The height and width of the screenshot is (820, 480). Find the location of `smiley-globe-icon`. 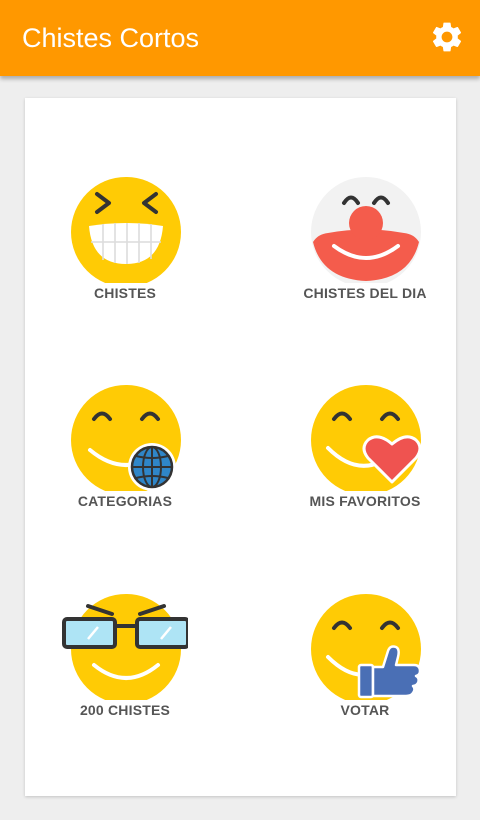

smiley-globe-icon is located at coordinates (126, 438).